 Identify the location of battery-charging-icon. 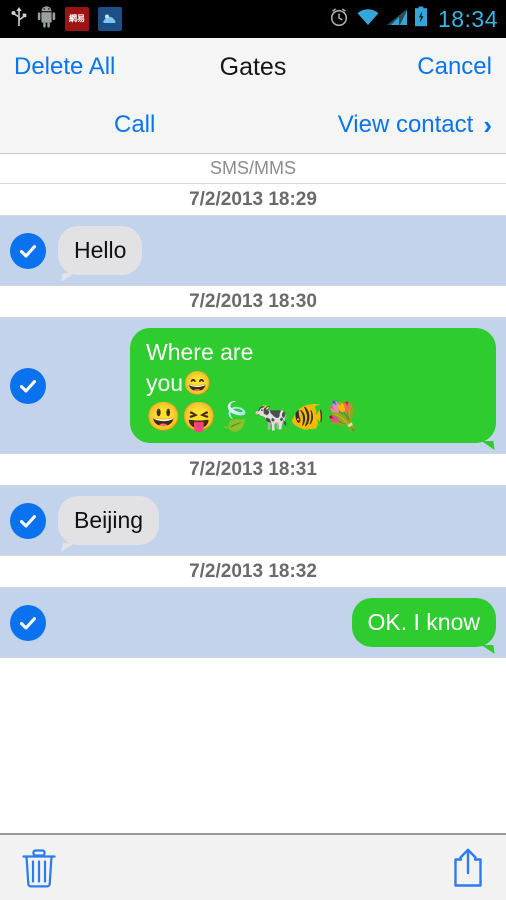
(421, 19).